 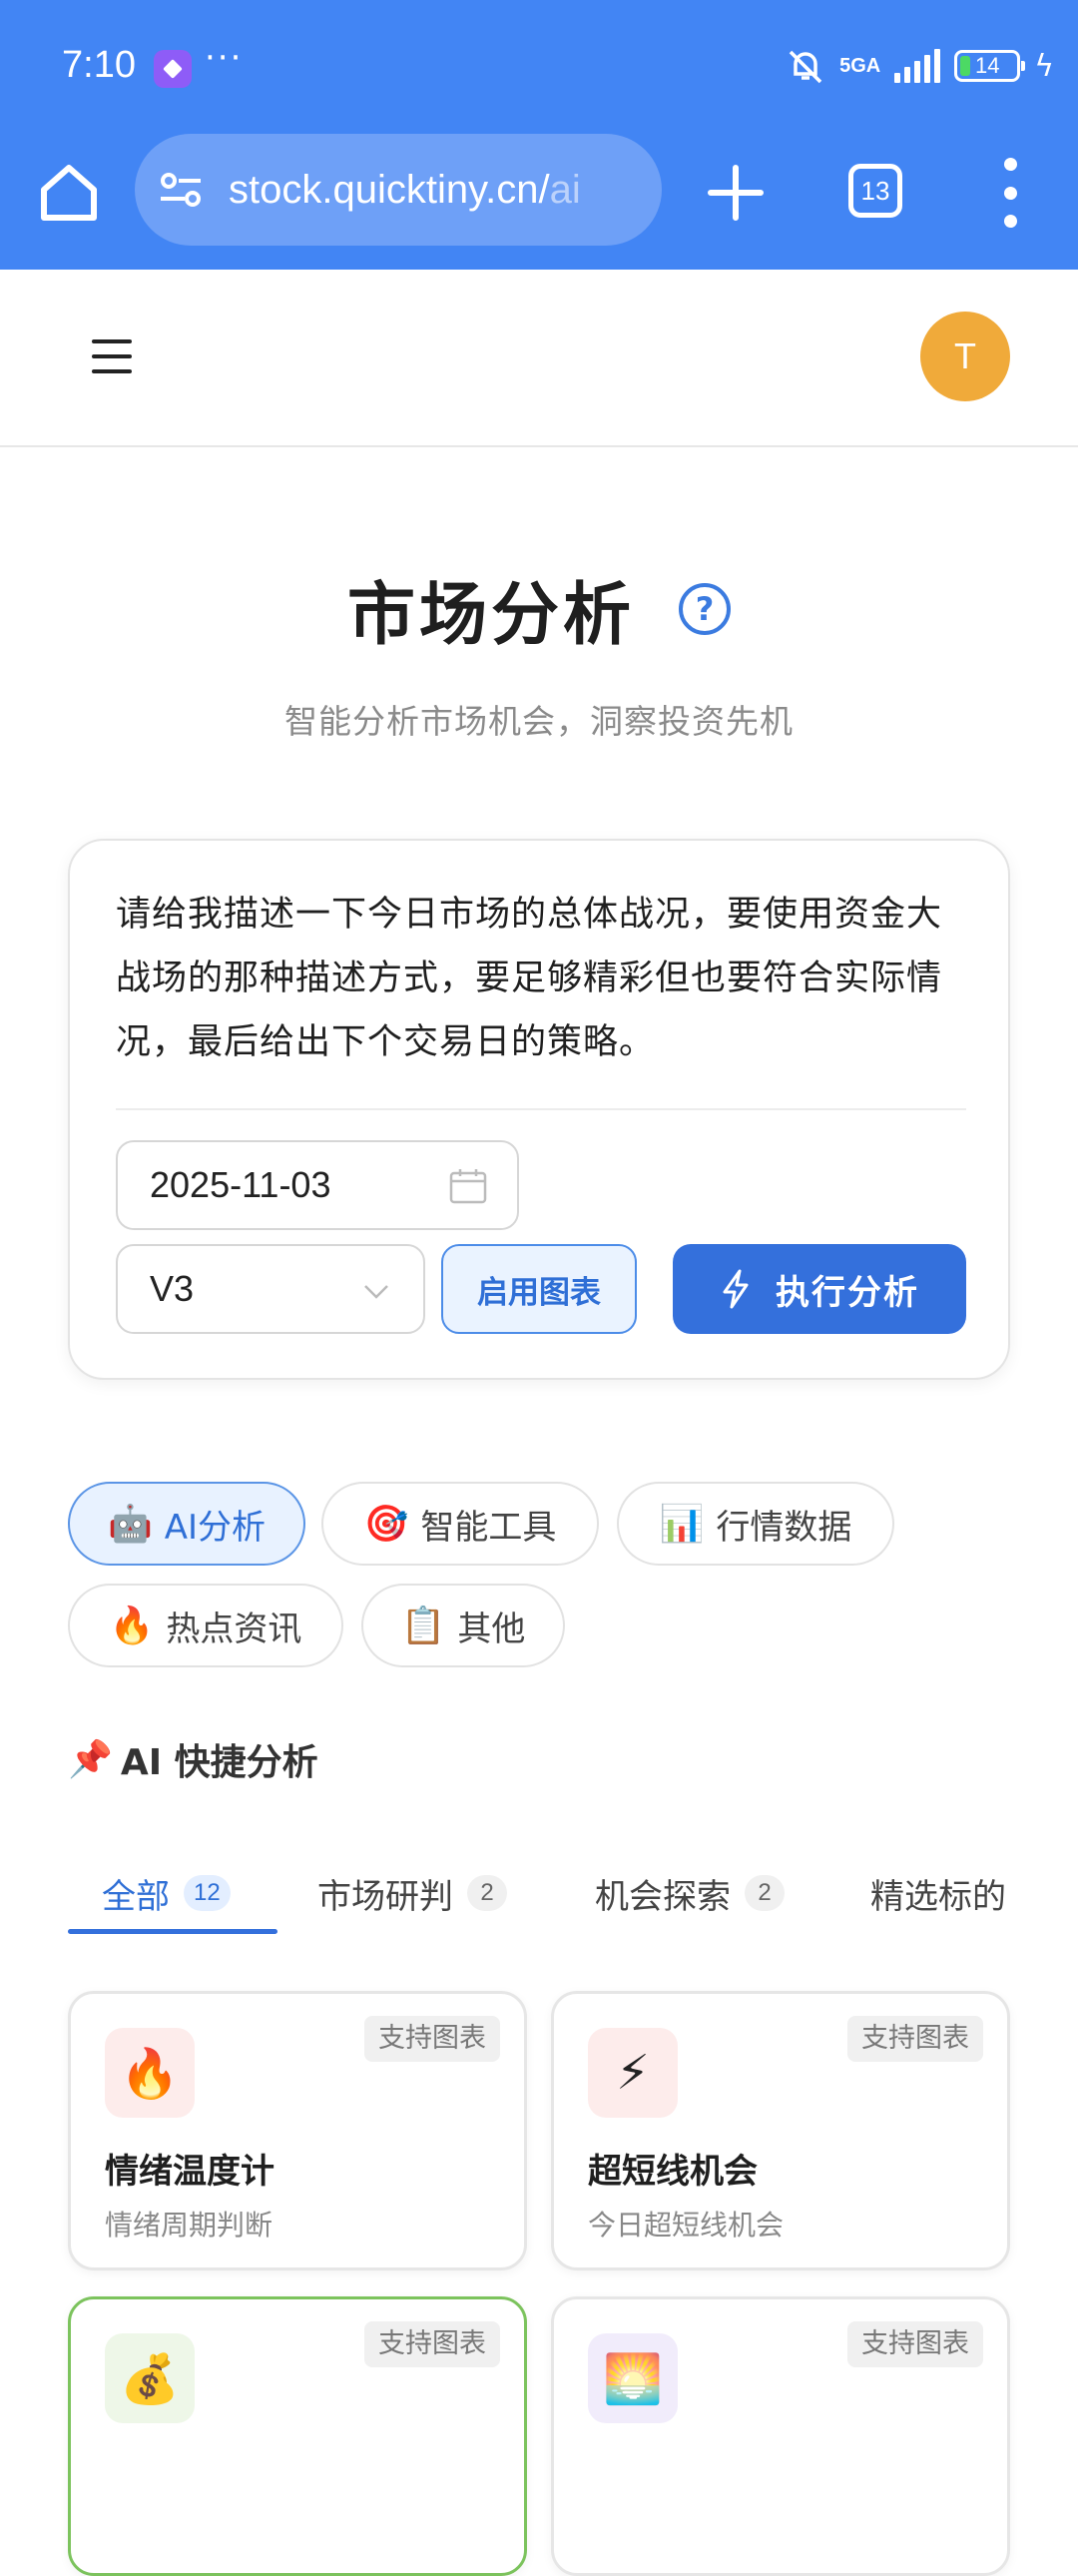 What do you see at coordinates (847, 1292) in the screenshot?
I see `run-analysis-label: 执行分析` at bounding box center [847, 1292].